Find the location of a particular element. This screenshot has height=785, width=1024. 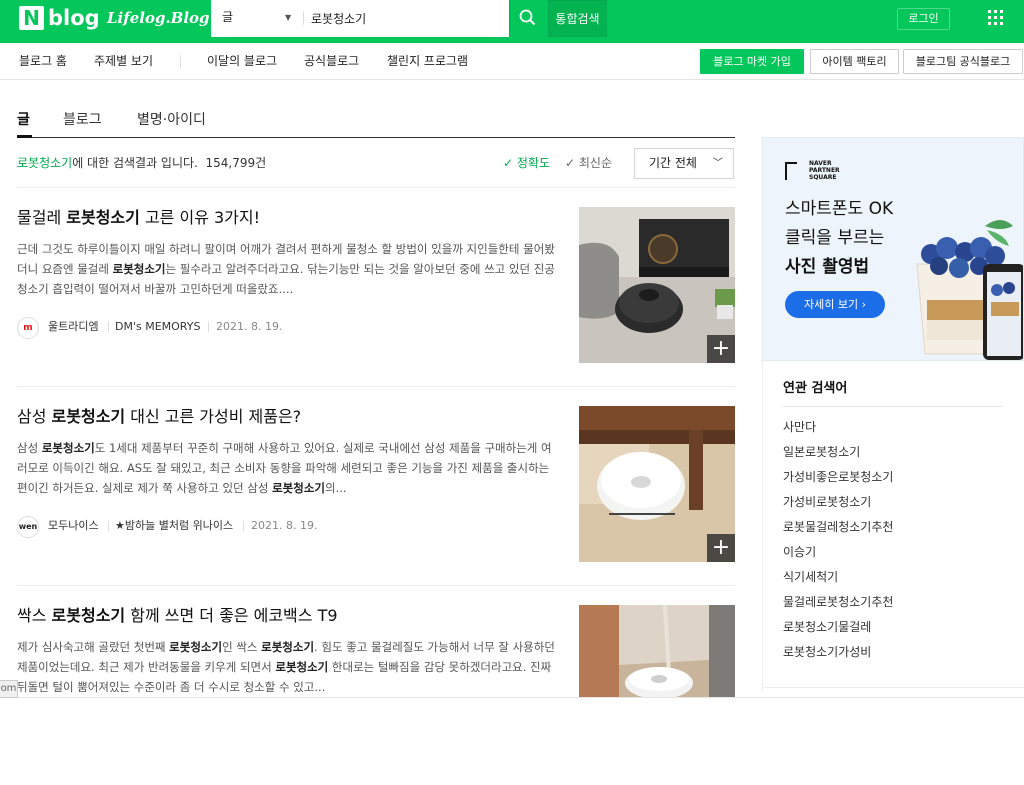

related-item: 식기세척기 is located at coordinates (810, 577).